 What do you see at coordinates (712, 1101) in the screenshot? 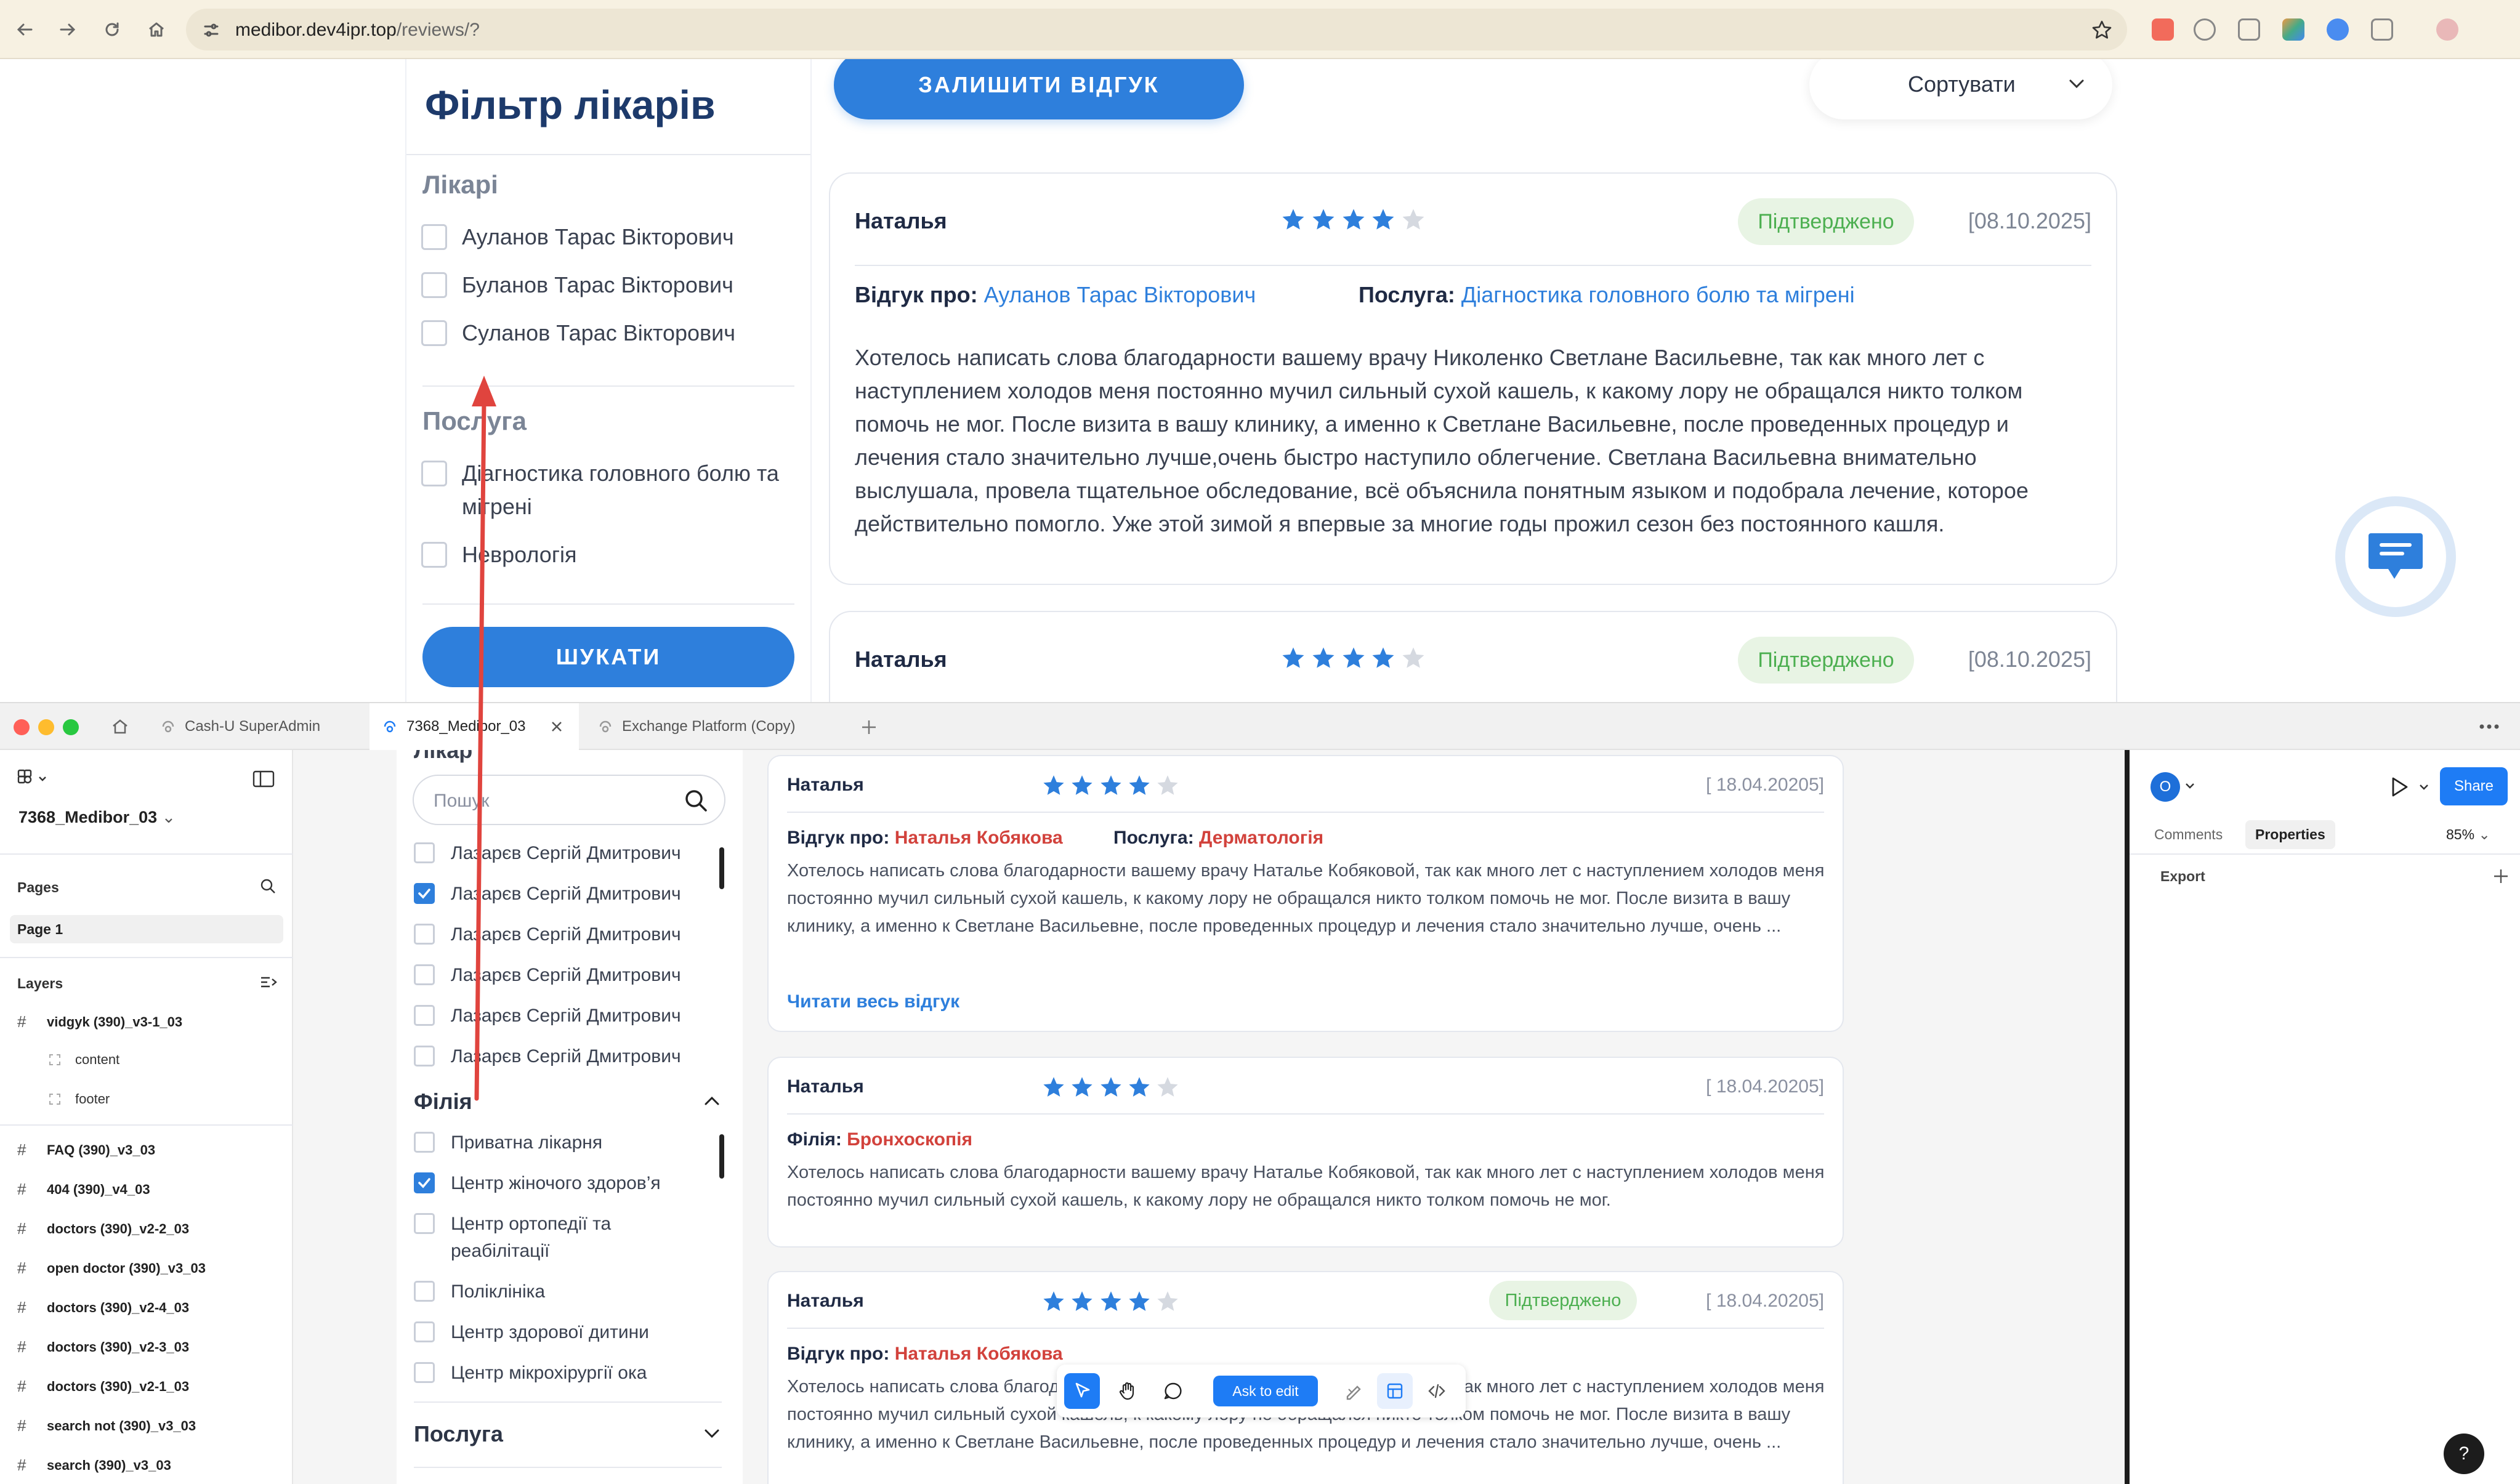
I see `chevron-up-icon` at bounding box center [712, 1101].